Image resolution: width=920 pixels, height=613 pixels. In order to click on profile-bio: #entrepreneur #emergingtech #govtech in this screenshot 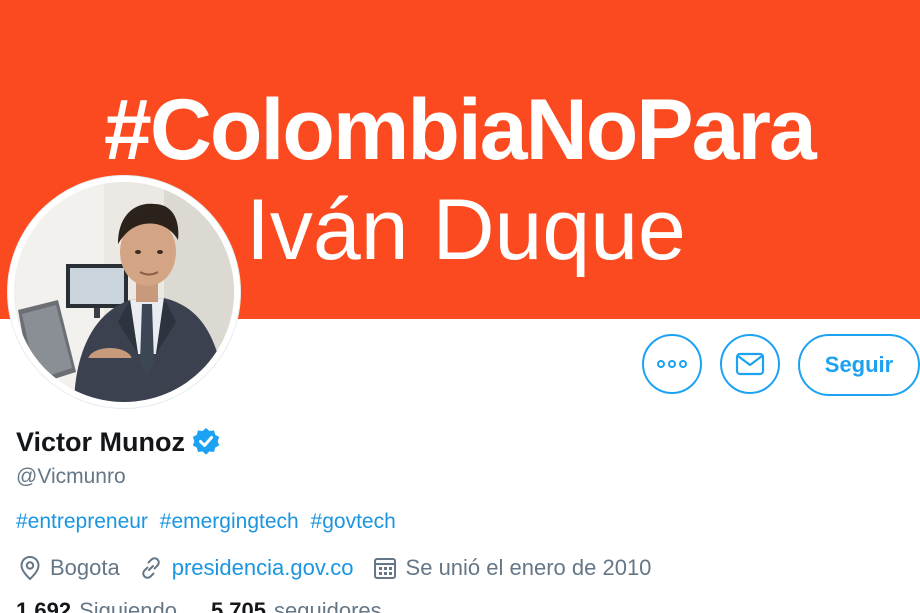, I will do `click(209, 522)`.